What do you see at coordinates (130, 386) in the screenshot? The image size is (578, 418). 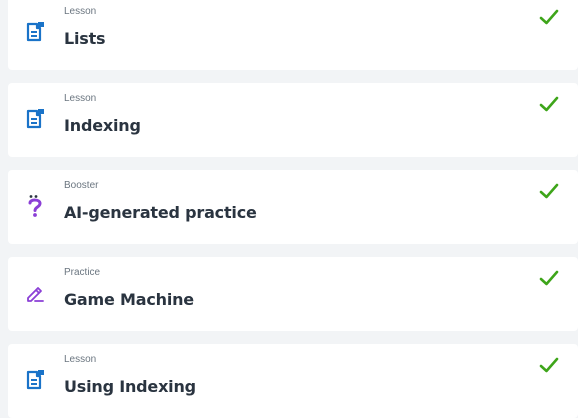 I see `item-title: Using Indexing` at bounding box center [130, 386].